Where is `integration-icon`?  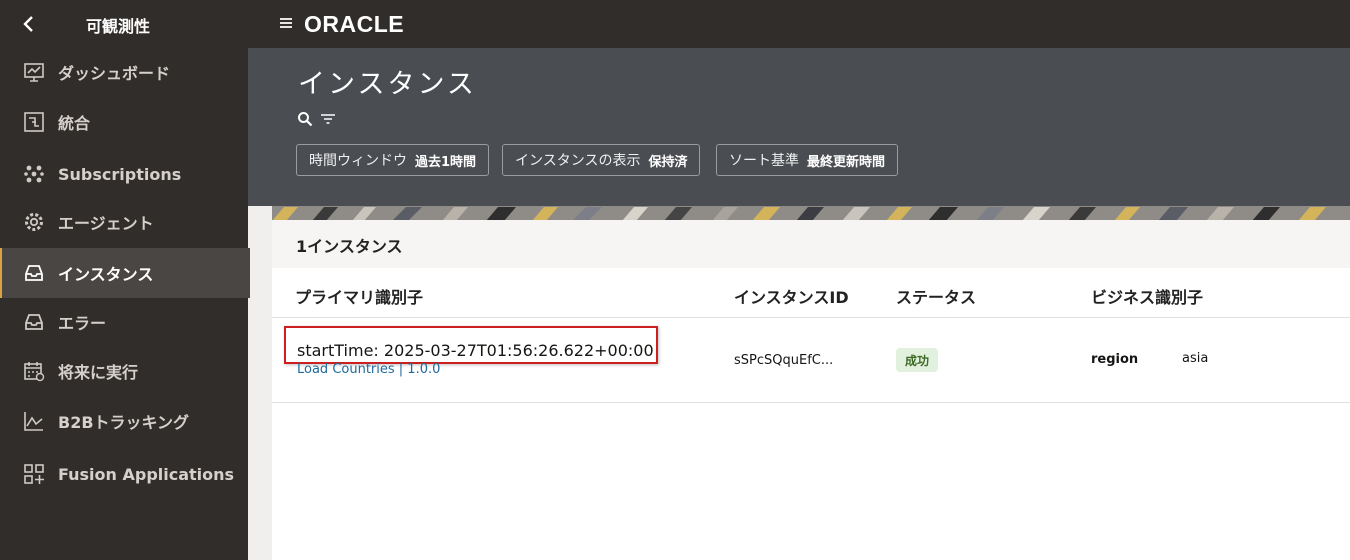 integration-icon is located at coordinates (34, 122).